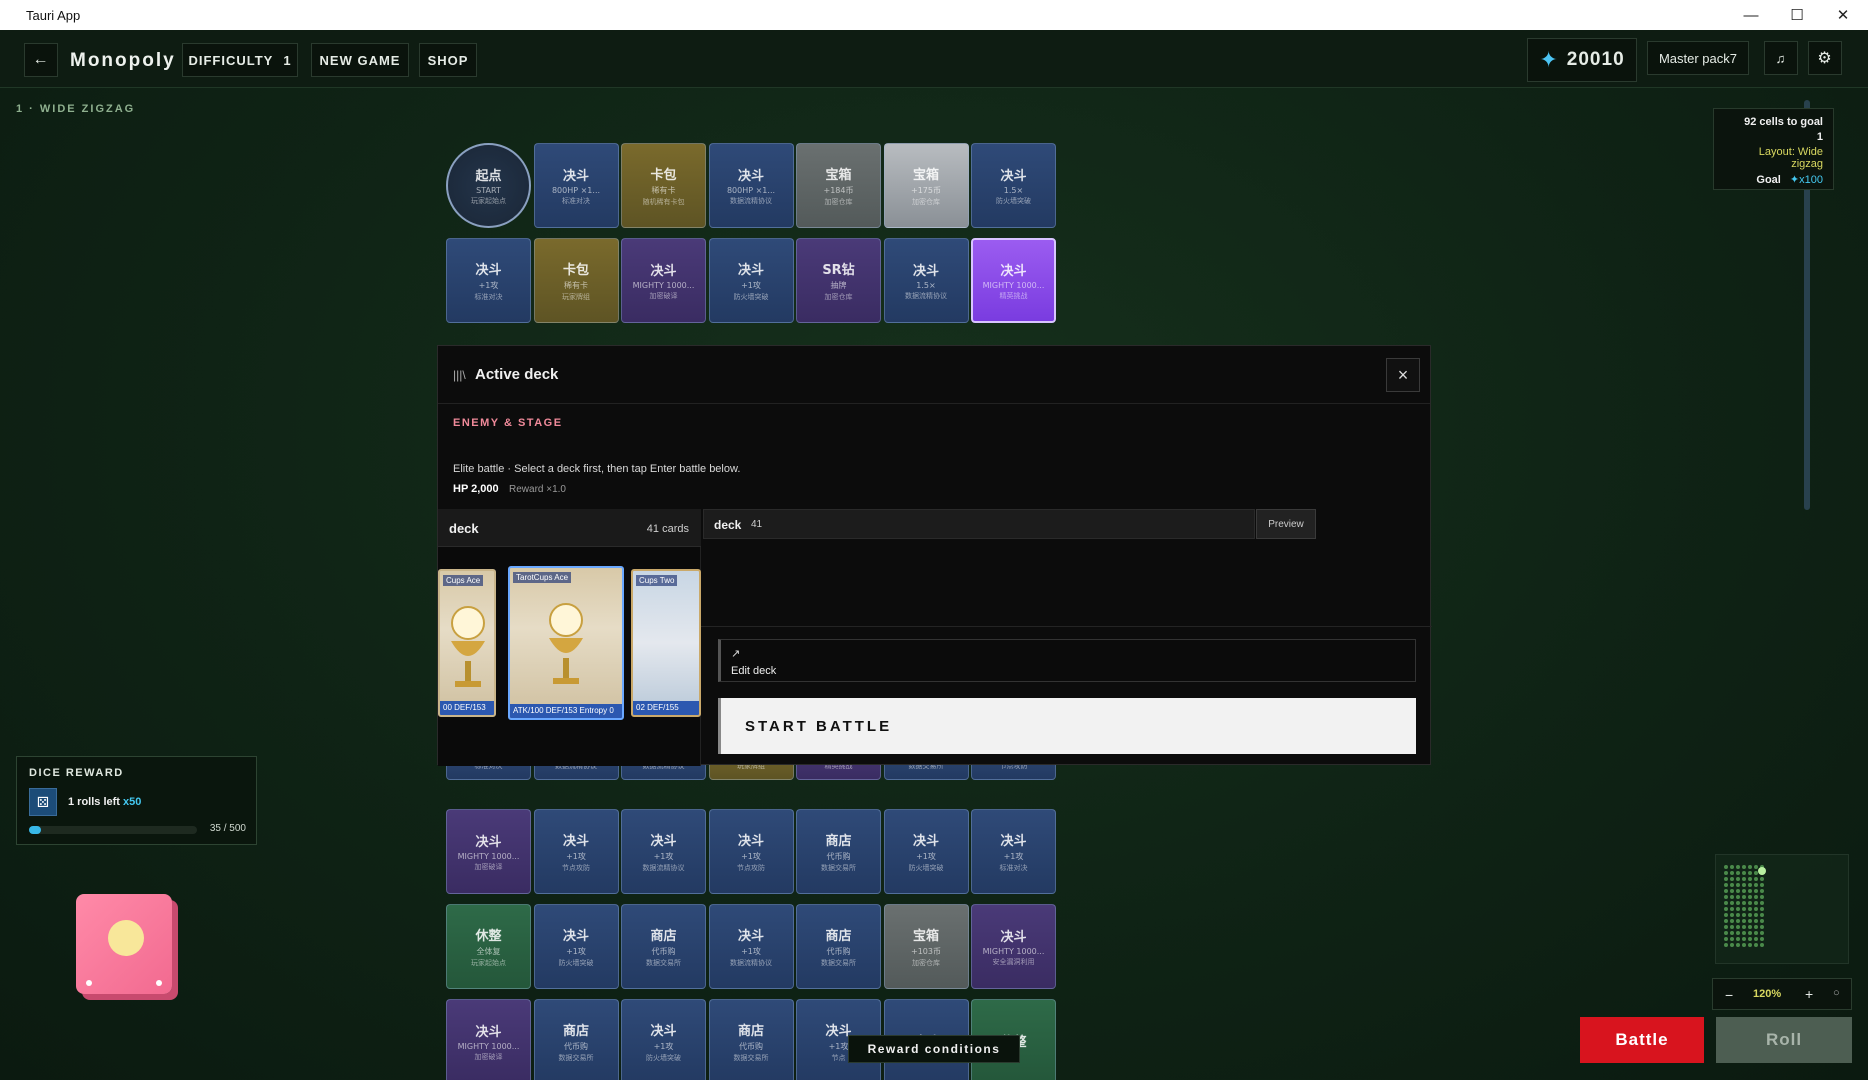 This screenshot has width=1868, height=1080. Describe the element at coordinates (1642, 1040) in the screenshot. I see `battle-button: Battle` at that location.